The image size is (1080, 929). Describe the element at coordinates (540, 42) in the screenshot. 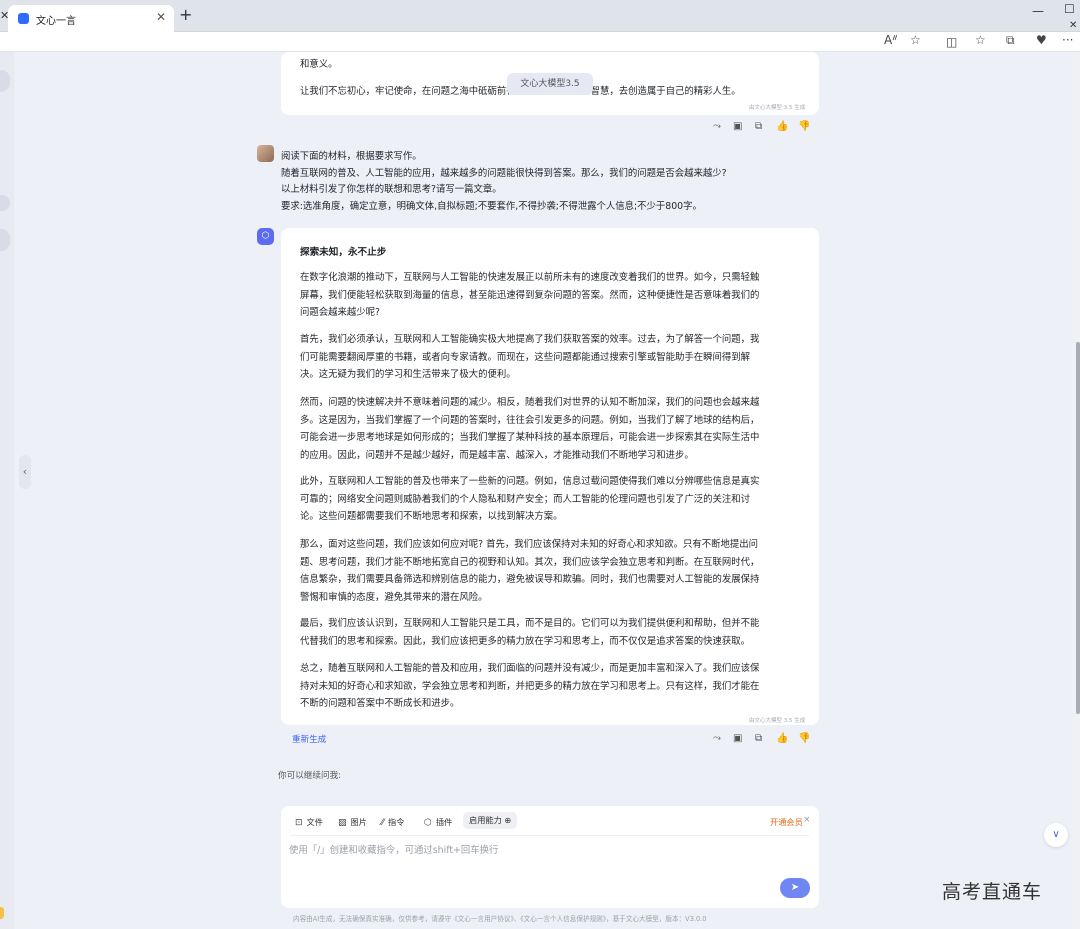

I see `browser-toolbar: Aᐥ ☆ ◫ ☆ ⧉ ♥ ···` at that location.